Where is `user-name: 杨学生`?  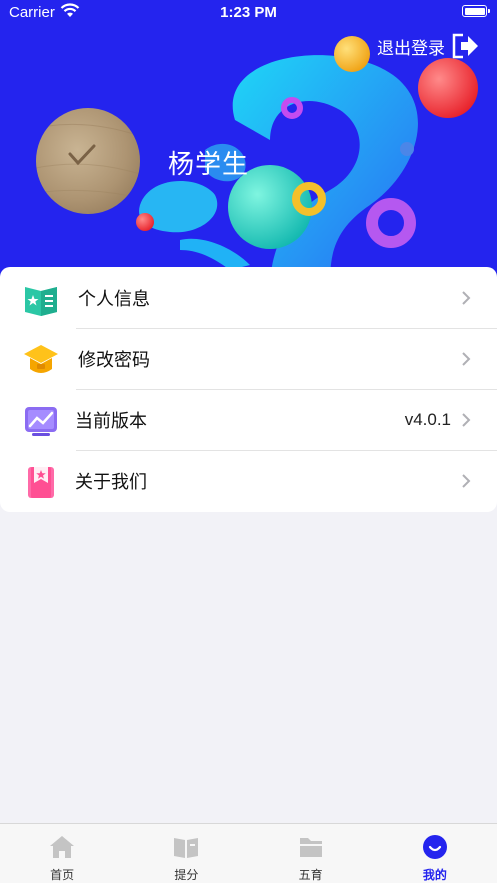 user-name: 杨学生 is located at coordinates (209, 165).